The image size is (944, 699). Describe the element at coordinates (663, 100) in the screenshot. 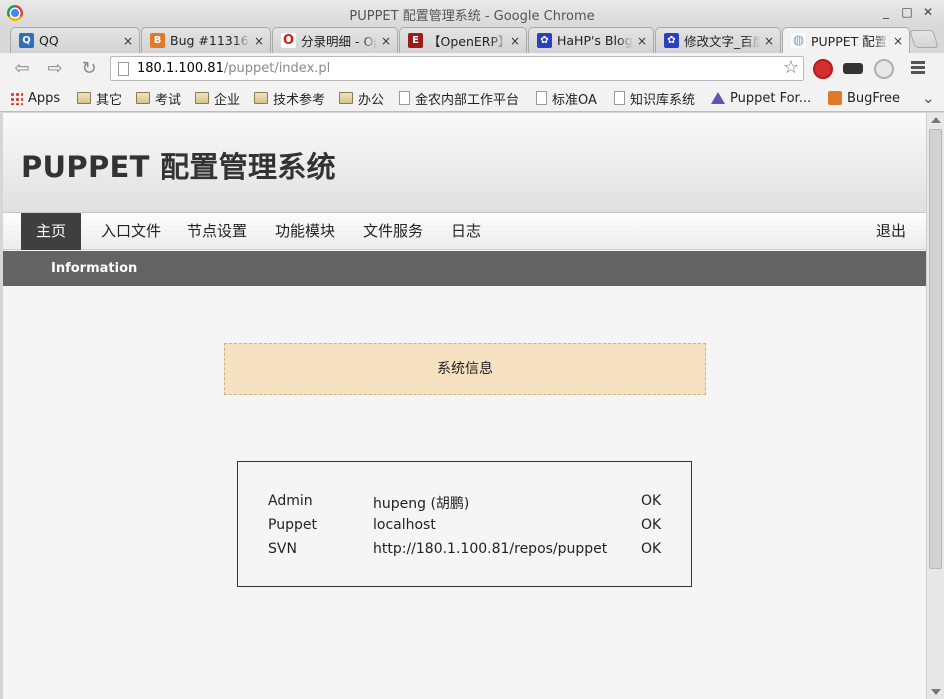

I see `bookmark-label: 知识库系统` at that location.